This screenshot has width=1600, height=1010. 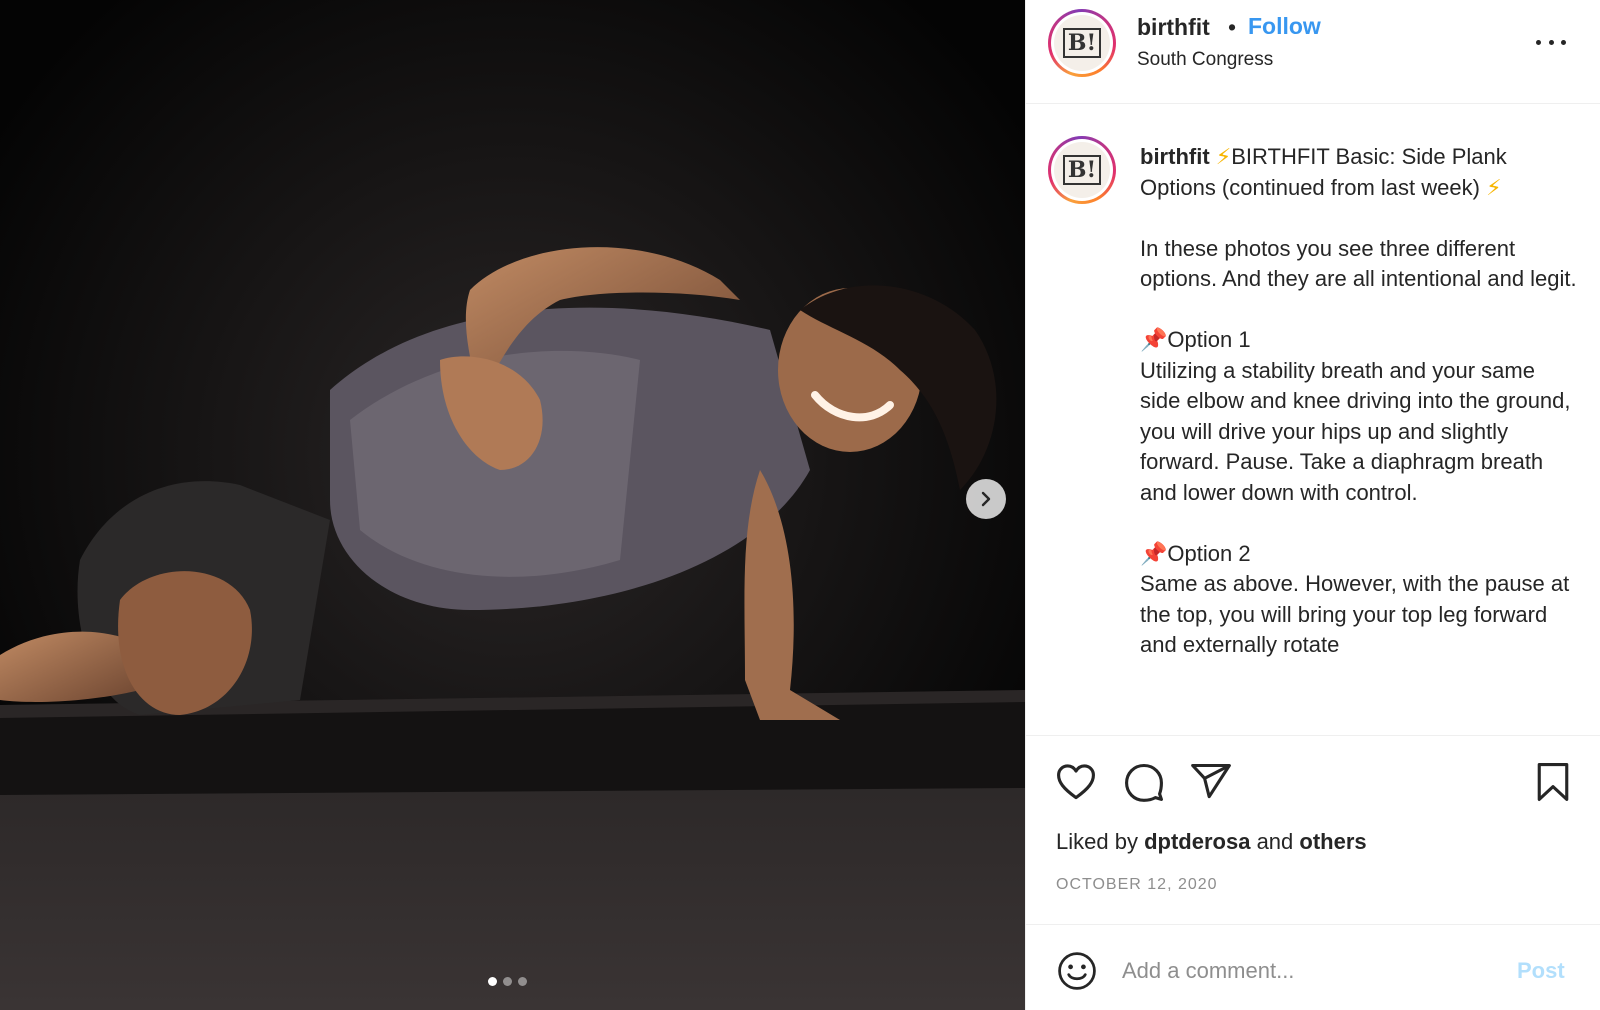 I want to click on chevron-right-icon, so click(x=986, y=499).